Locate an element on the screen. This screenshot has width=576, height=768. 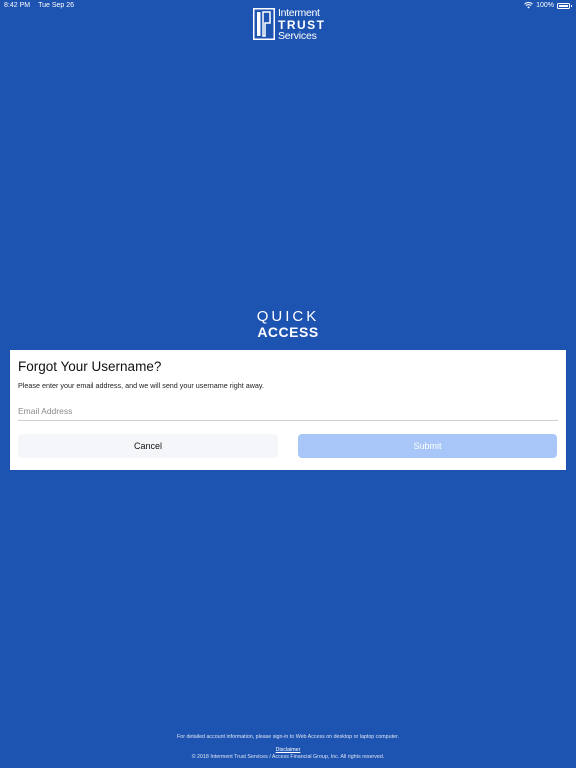
wifi-icon is located at coordinates (528, 5).